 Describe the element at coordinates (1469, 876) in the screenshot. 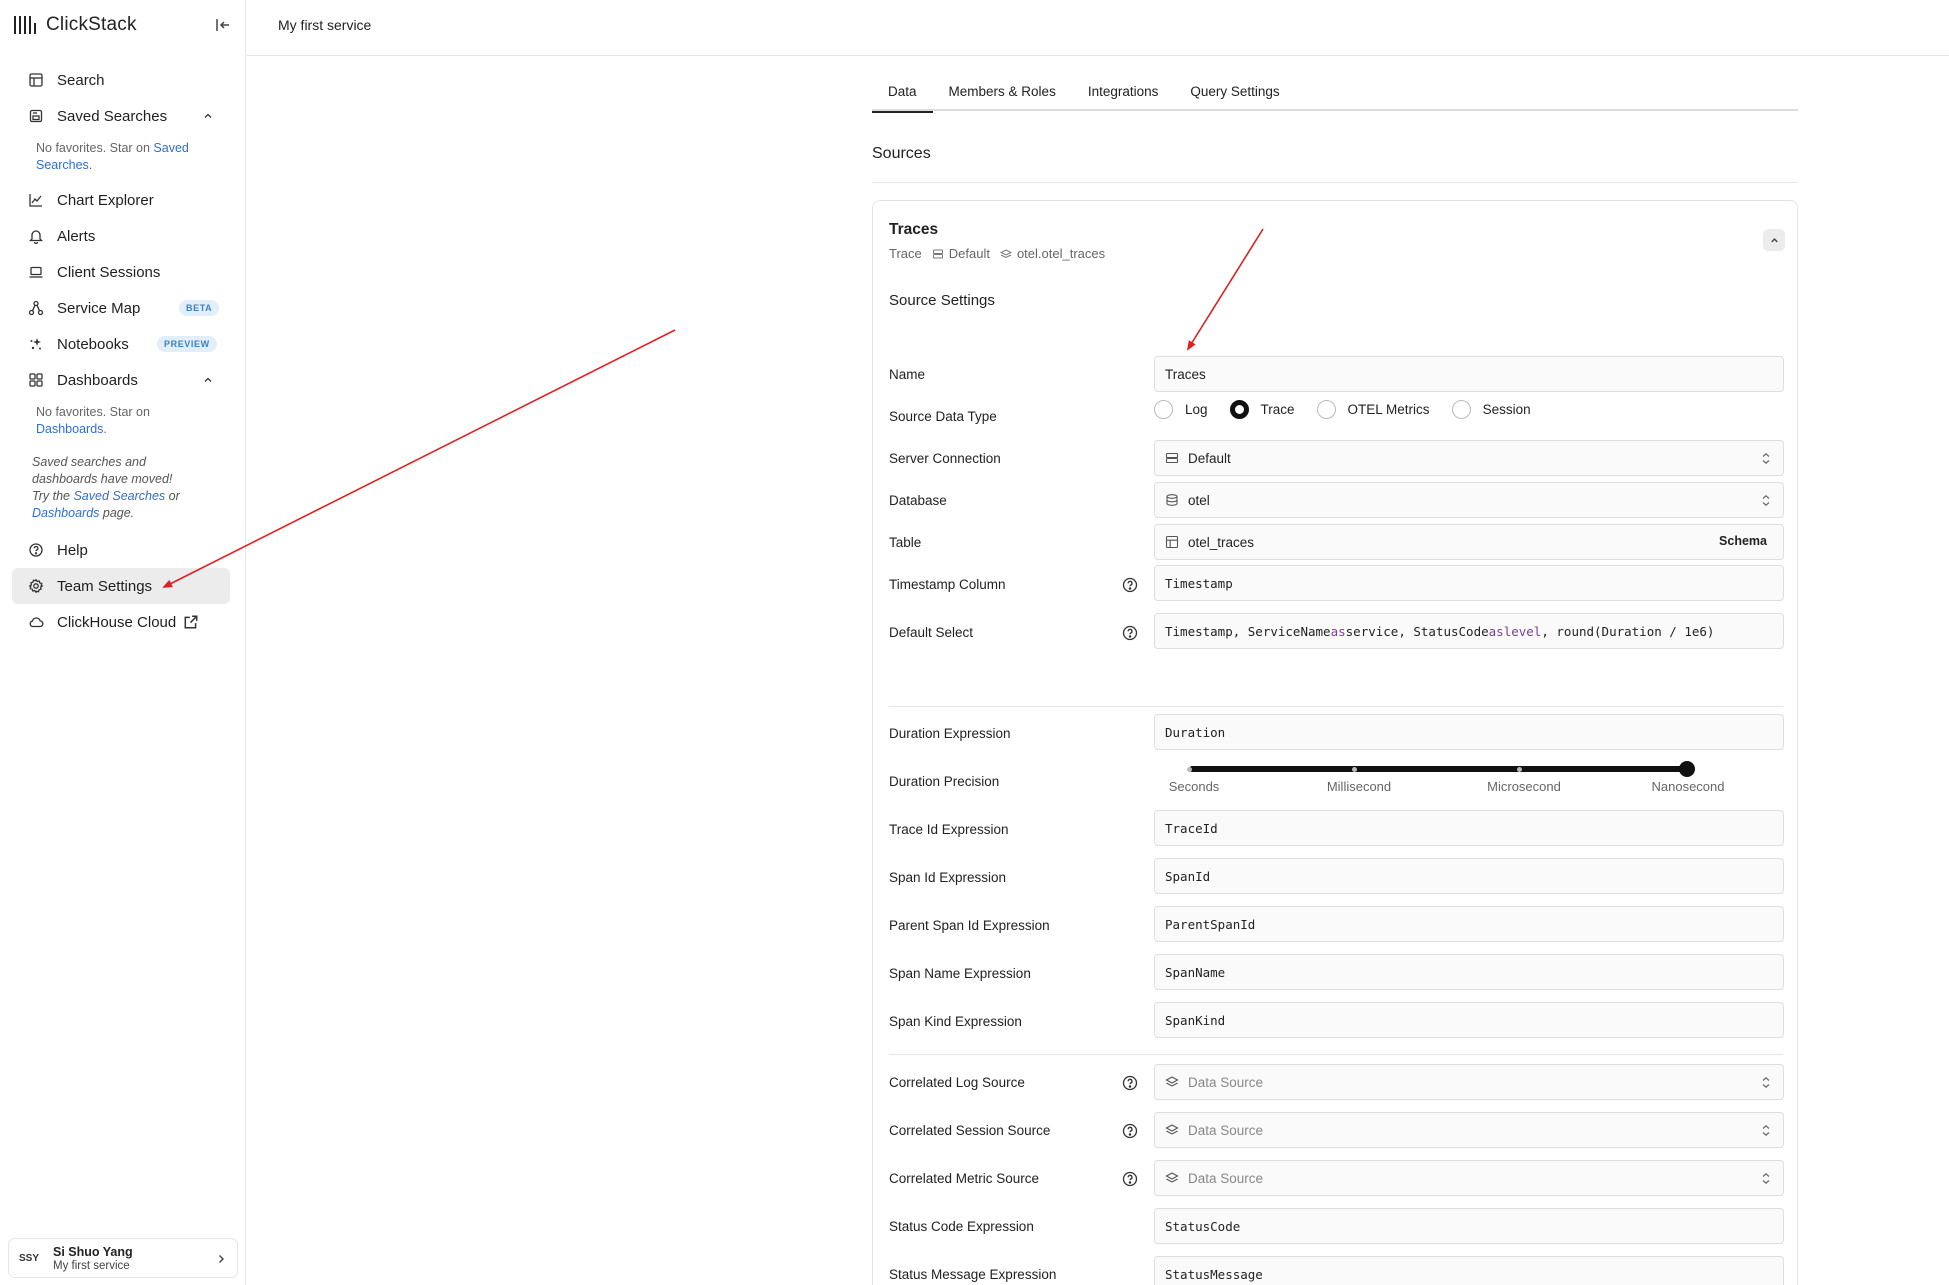

I see `span-id-expression-input: SpanId` at that location.